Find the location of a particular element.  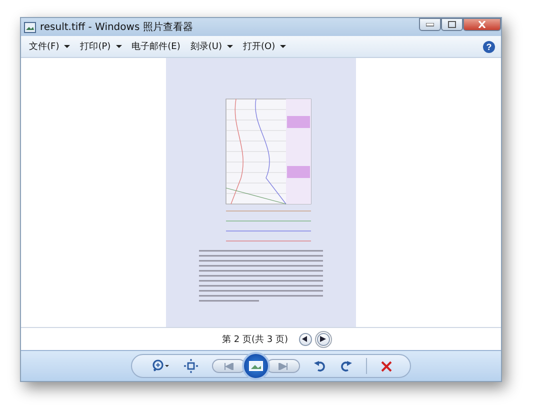

close-icon is located at coordinates (482, 24).